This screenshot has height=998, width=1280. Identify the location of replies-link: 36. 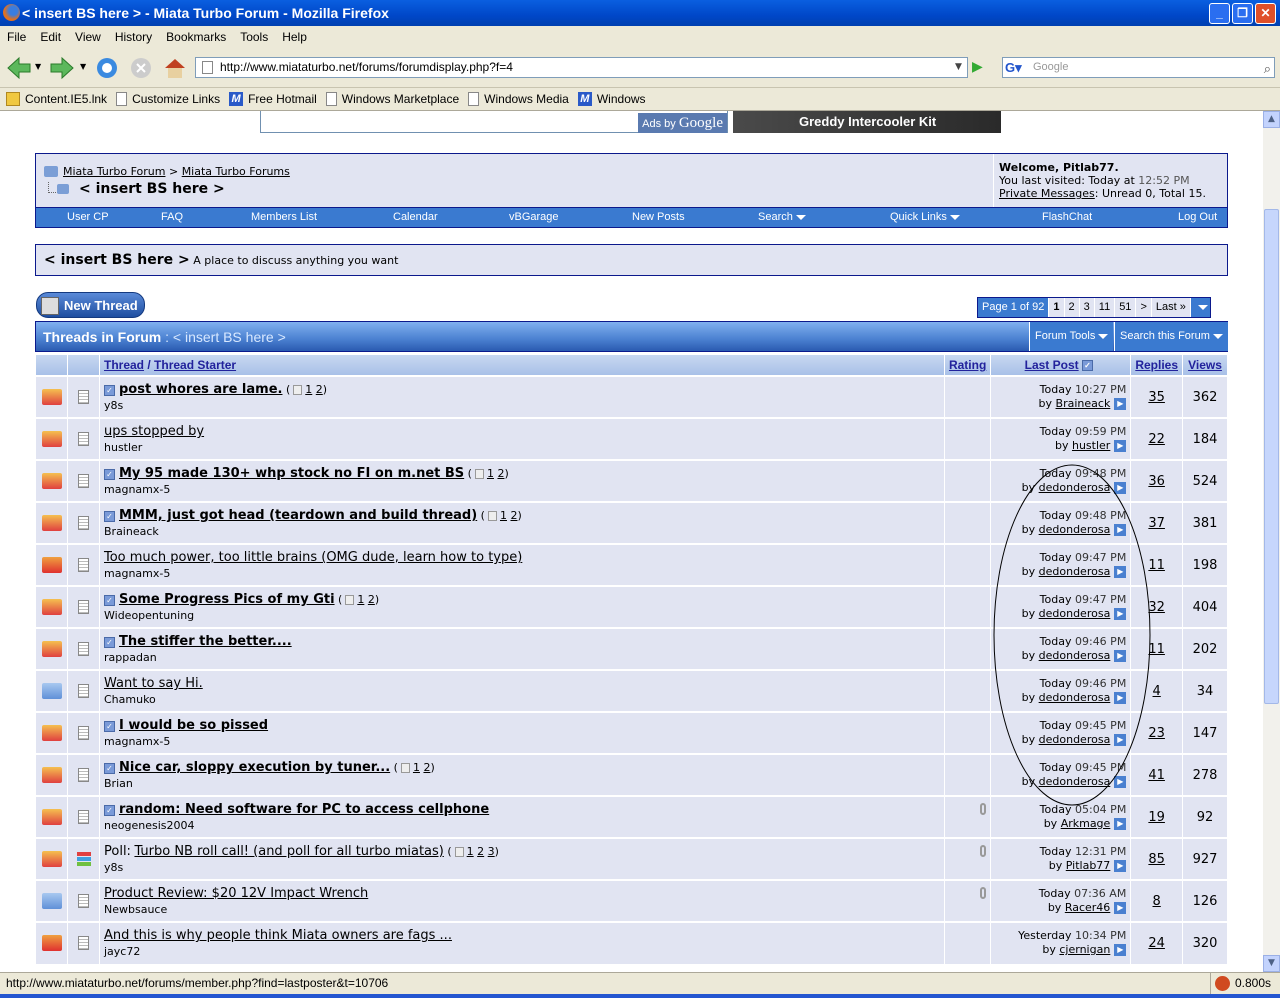
(1156, 481).